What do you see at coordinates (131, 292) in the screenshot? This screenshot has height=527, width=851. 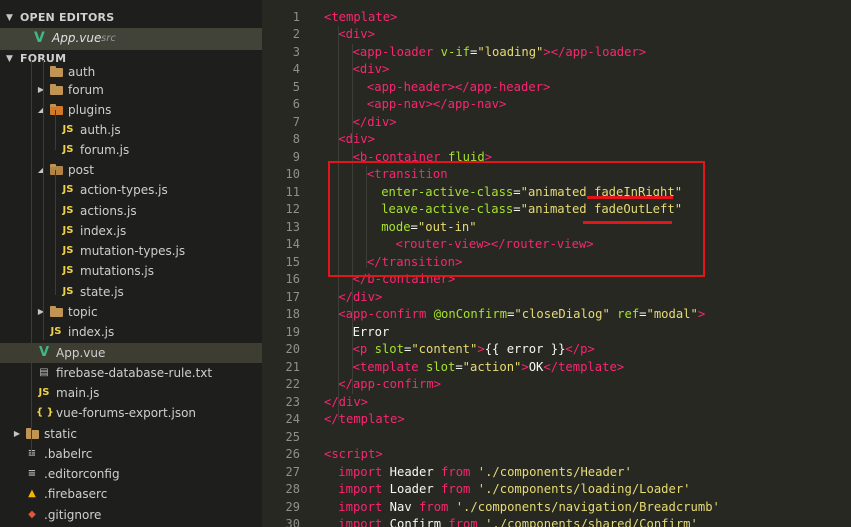 I see `file-item-state-js: JS state.js` at bounding box center [131, 292].